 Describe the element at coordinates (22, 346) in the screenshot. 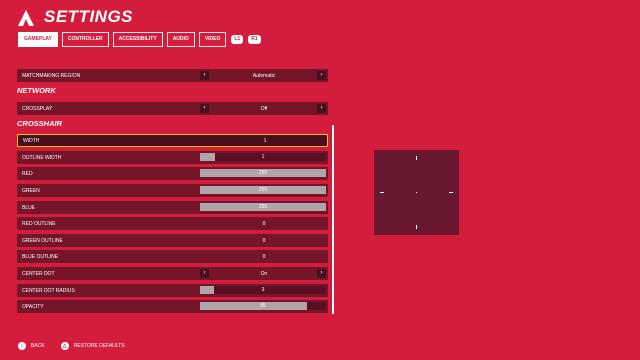

I see `circle-button-icon: ○` at that location.